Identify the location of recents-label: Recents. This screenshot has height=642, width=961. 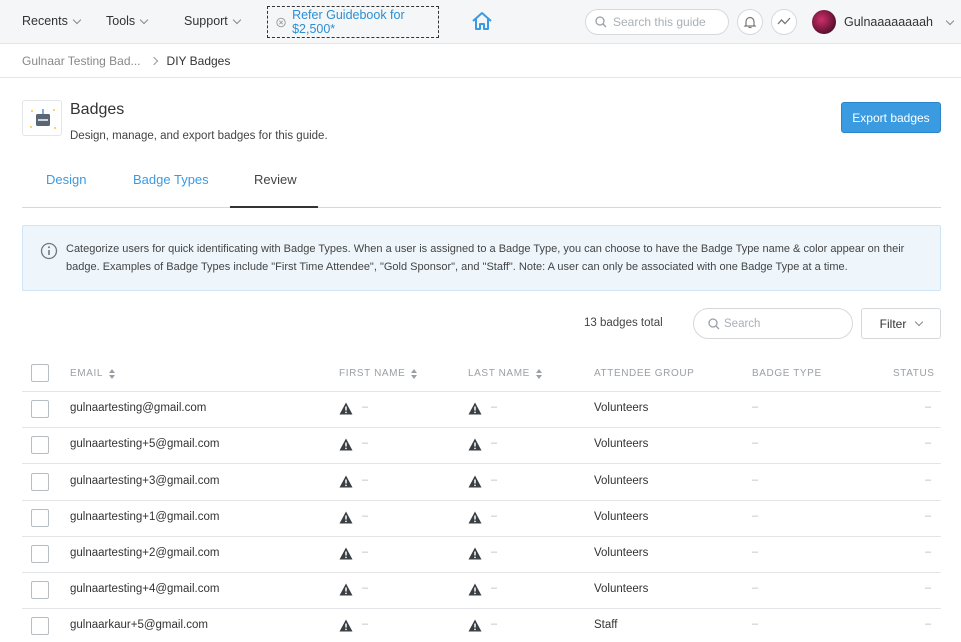
(45, 21).